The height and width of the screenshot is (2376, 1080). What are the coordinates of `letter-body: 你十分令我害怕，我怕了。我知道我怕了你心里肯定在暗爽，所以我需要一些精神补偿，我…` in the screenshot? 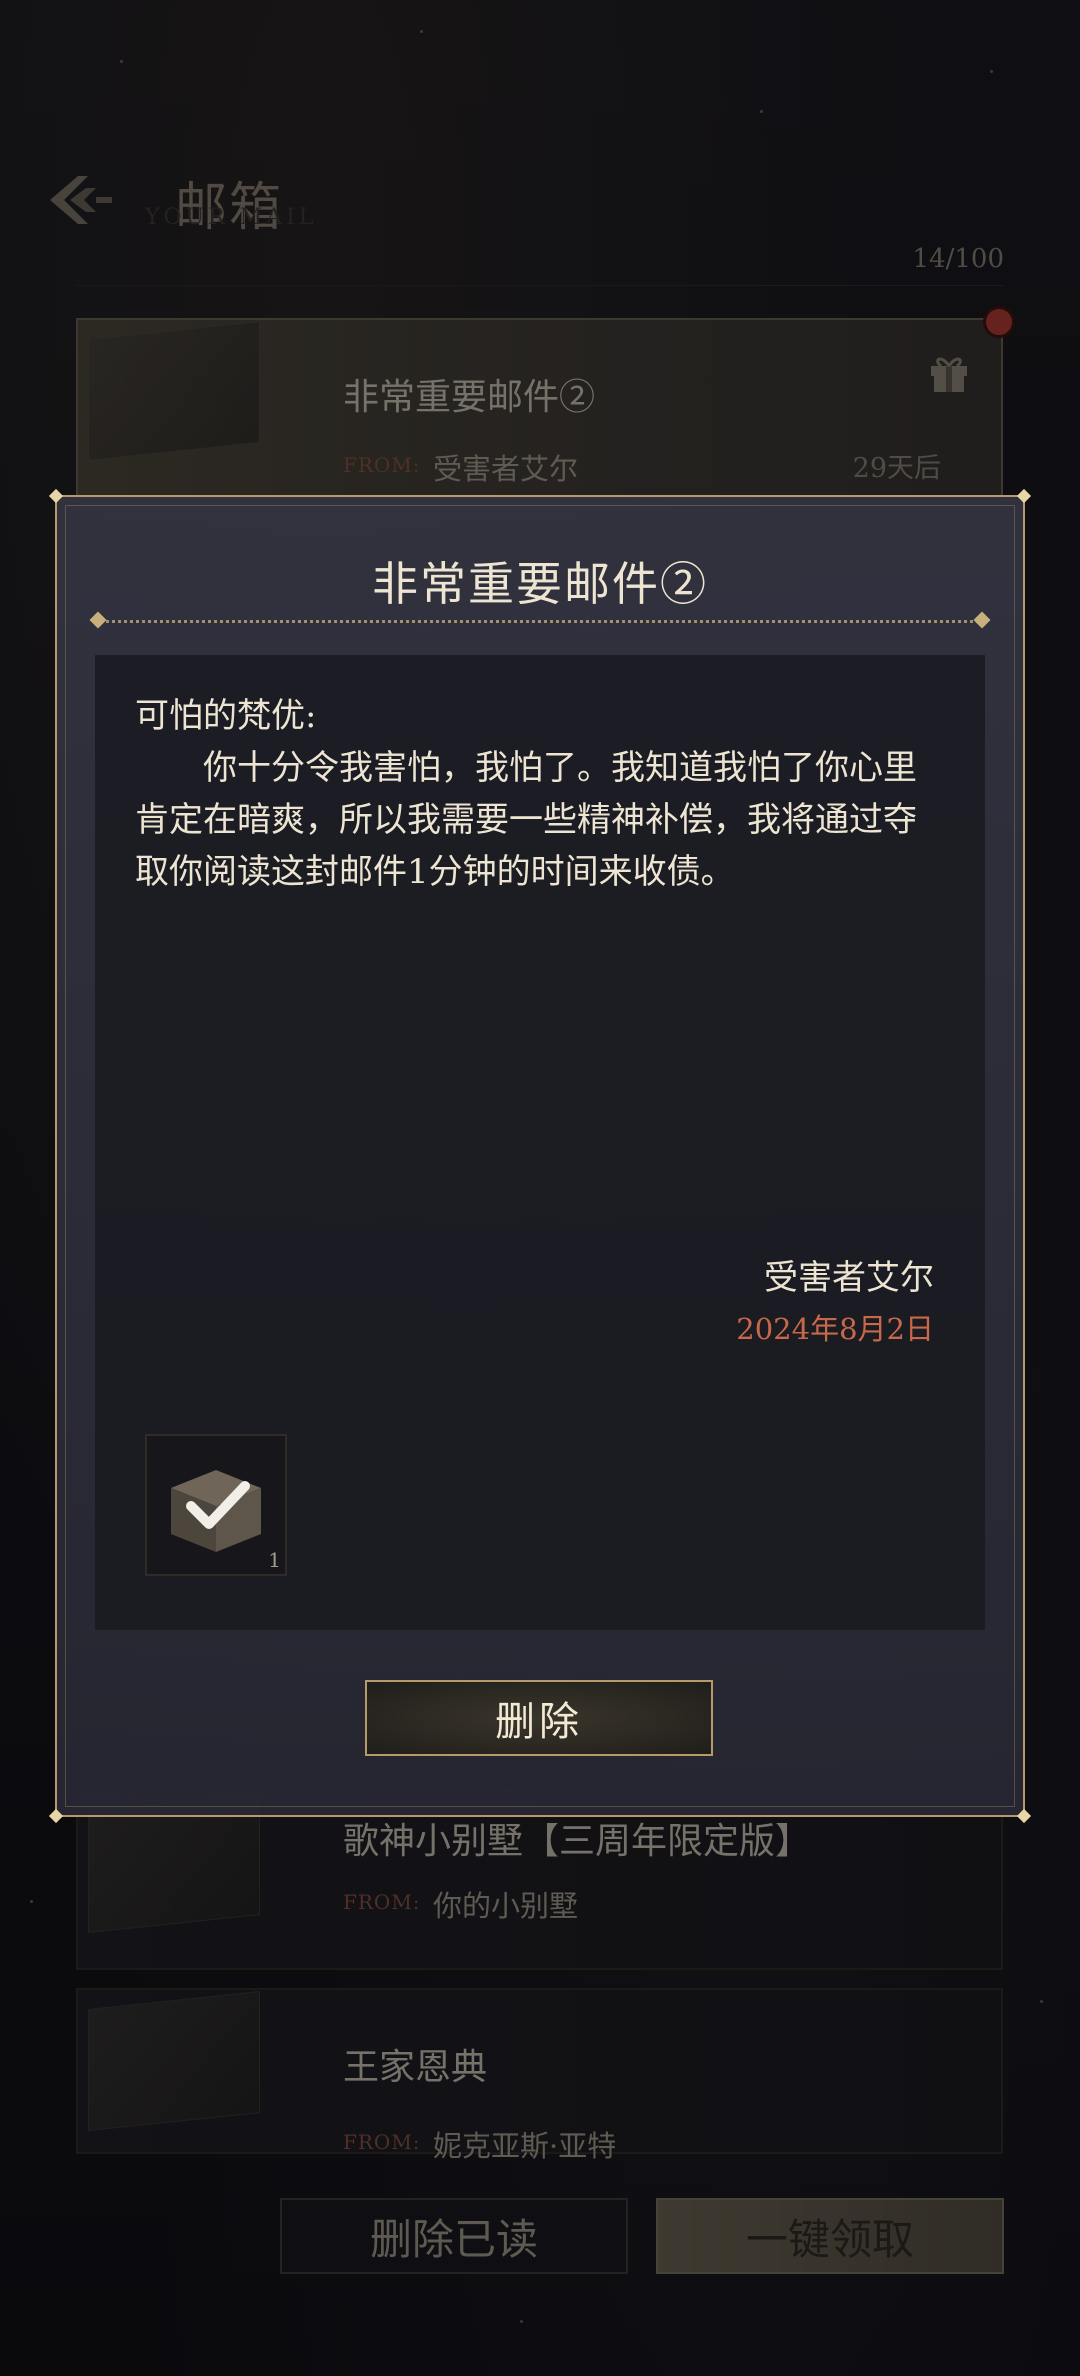 It's located at (526, 820).